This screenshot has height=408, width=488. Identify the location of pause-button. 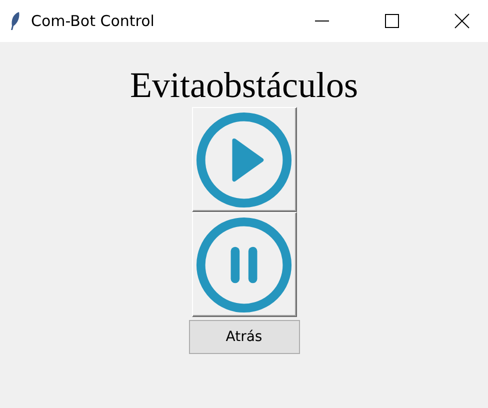
(244, 264).